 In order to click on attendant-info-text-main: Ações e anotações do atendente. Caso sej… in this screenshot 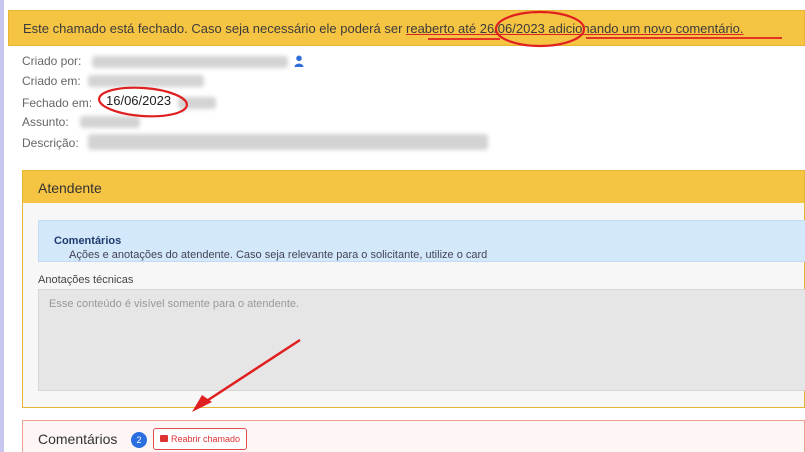, I will do `click(278, 255)`.